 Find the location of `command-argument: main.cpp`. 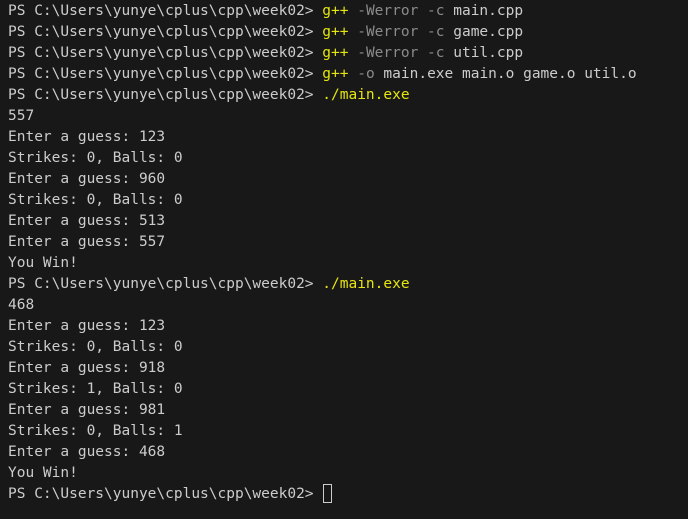

command-argument: main.cpp is located at coordinates (484, 11).